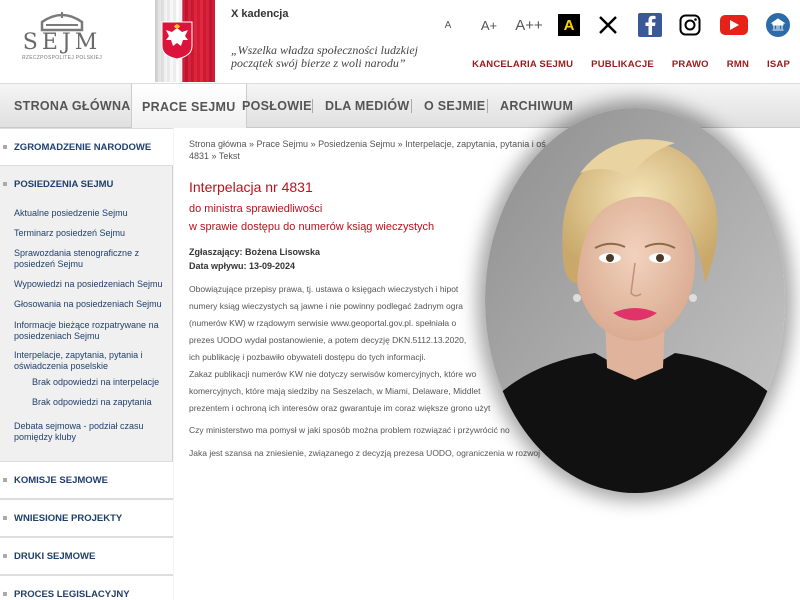  What do you see at coordinates (734, 25) in the screenshot?
I see `youtube-icon` at bounding box center [734, 25].